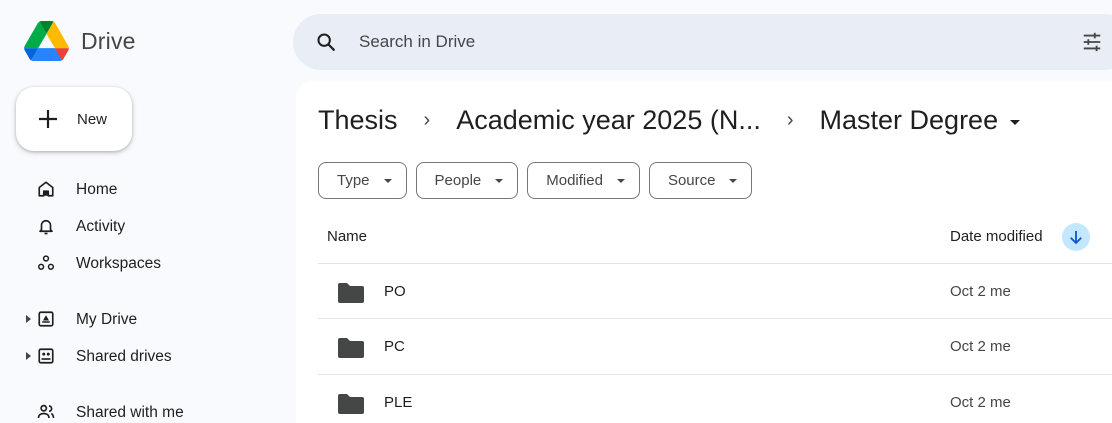  Describe the element at coordinates (715, 398) in the screenshot. I see `table-row: PLE Oct 2 me` at that location.